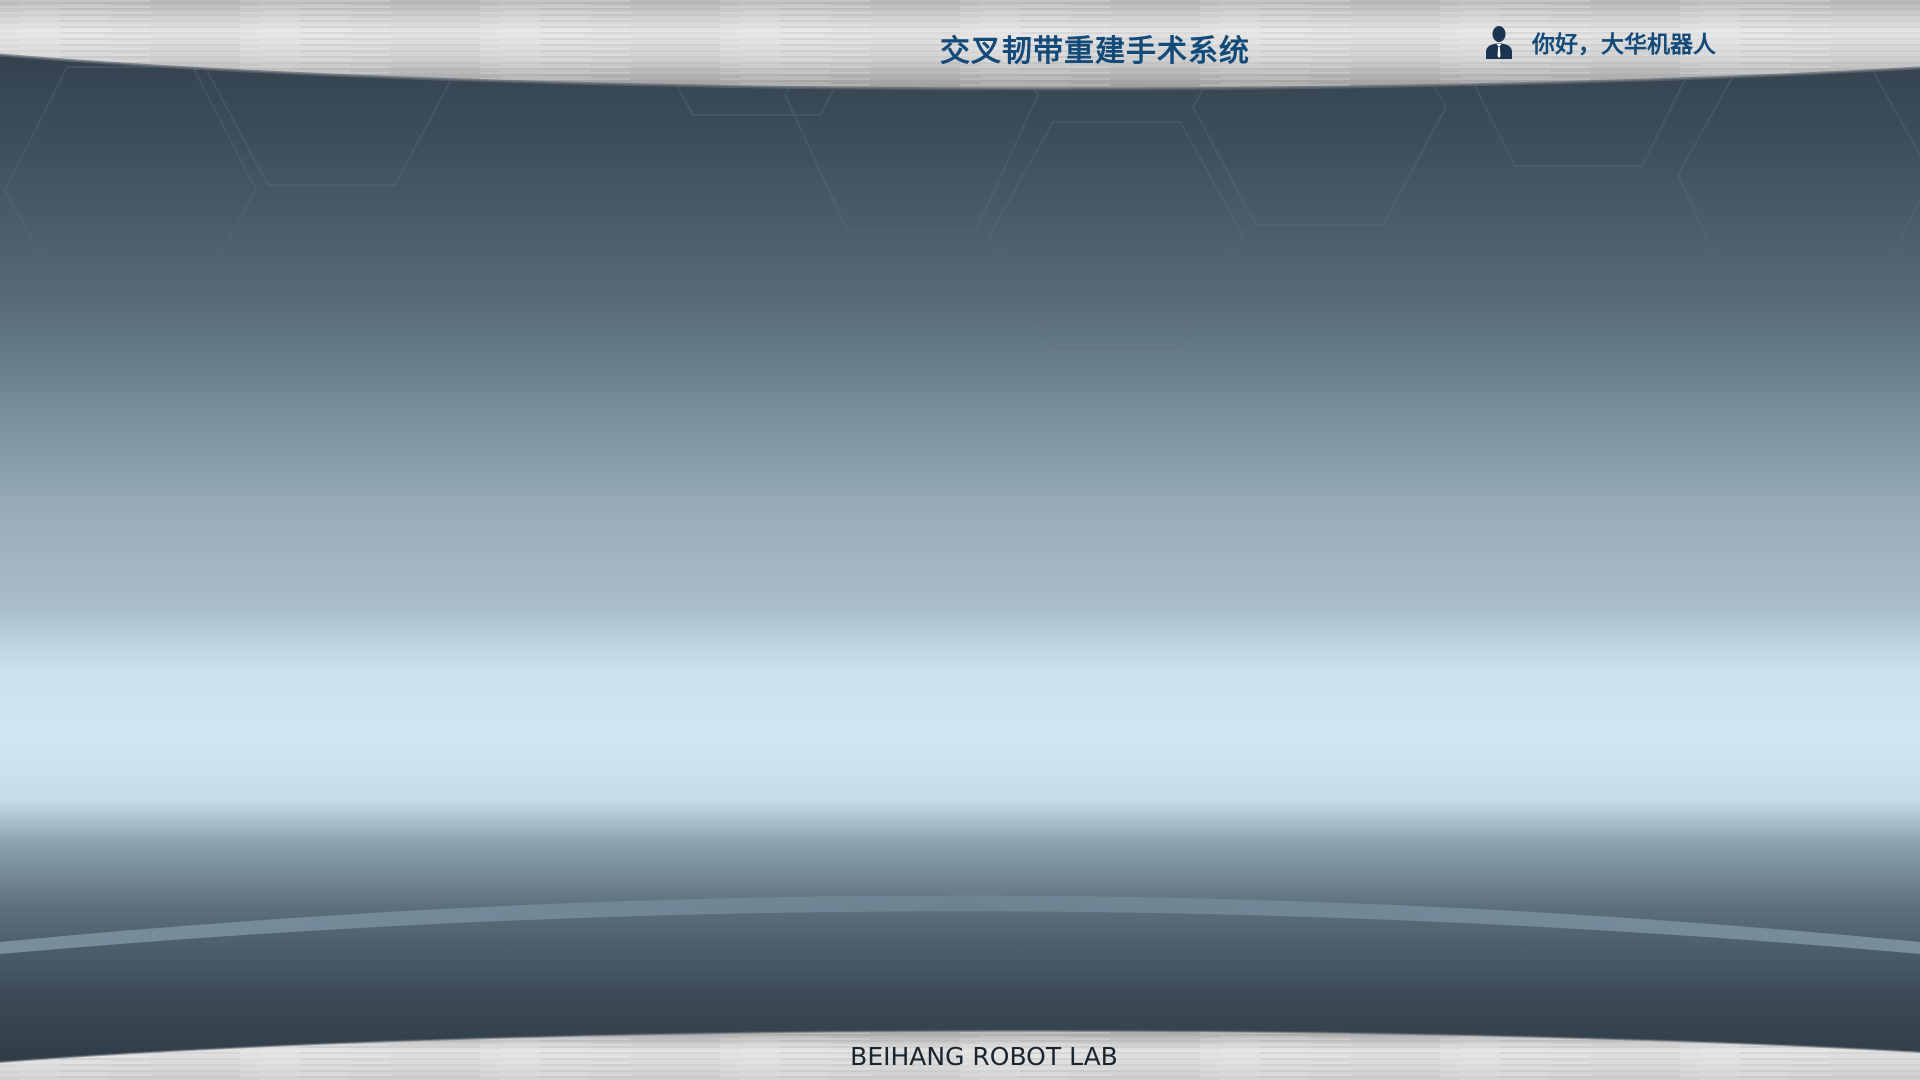  Describe the element at coordinates (984, 1056) in the screenshot. I see `footer-lab-name: BEIHANG ROBOT LAB` at that location.